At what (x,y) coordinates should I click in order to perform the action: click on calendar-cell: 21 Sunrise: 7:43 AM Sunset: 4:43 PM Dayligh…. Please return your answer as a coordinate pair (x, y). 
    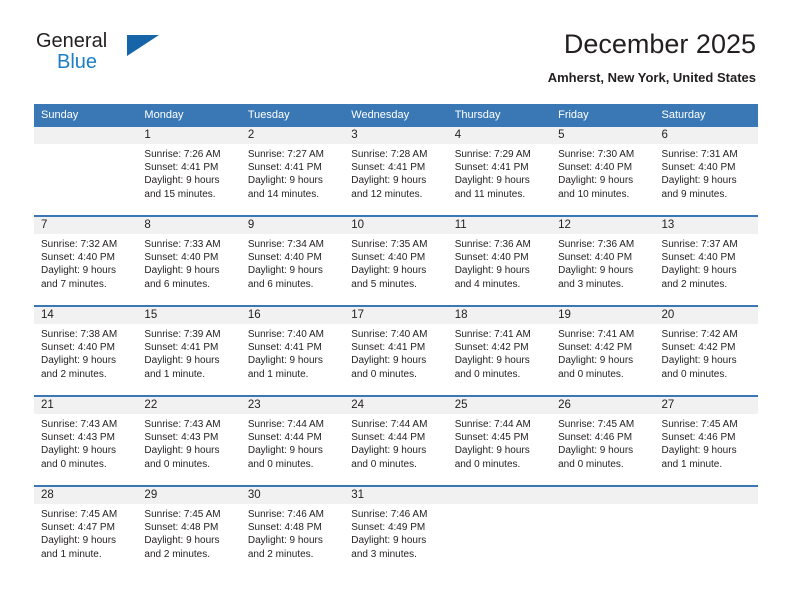
    Looking at the image, I should click on (86, 440).